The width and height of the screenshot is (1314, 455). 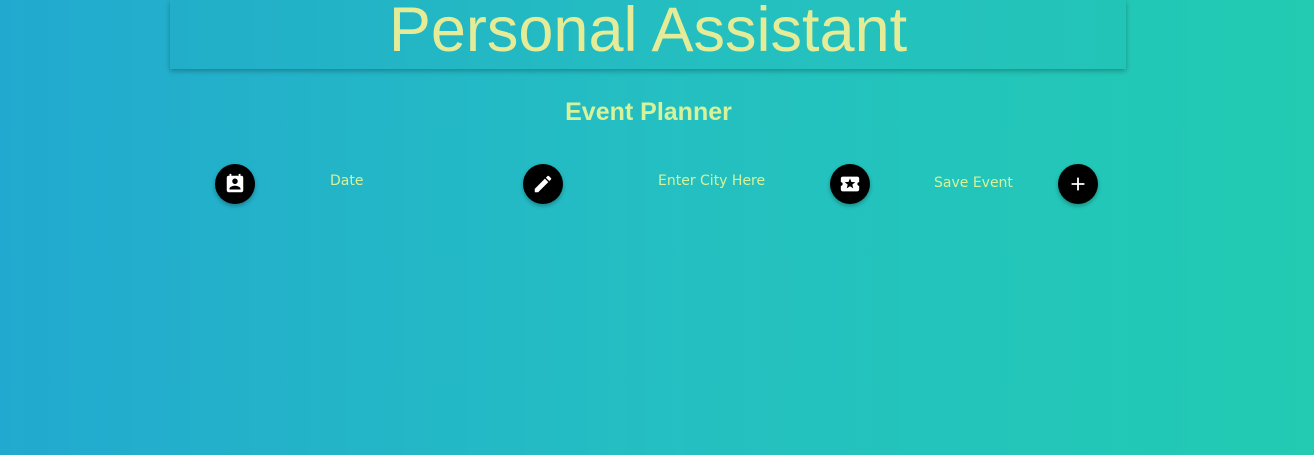 I want to click on city-input, so click(x=738, y=181).